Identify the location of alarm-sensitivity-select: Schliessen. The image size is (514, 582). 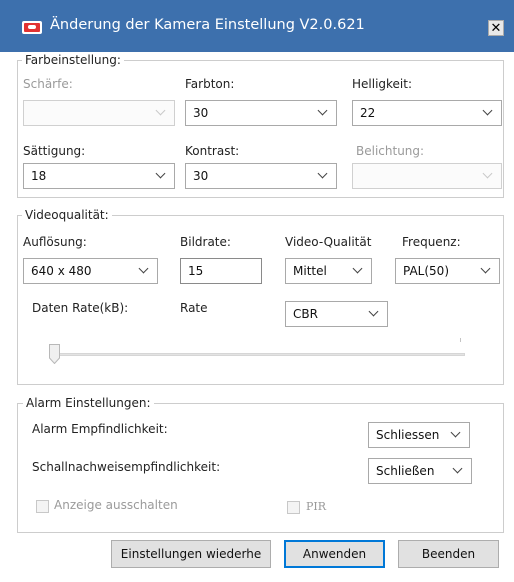
(419, 435).